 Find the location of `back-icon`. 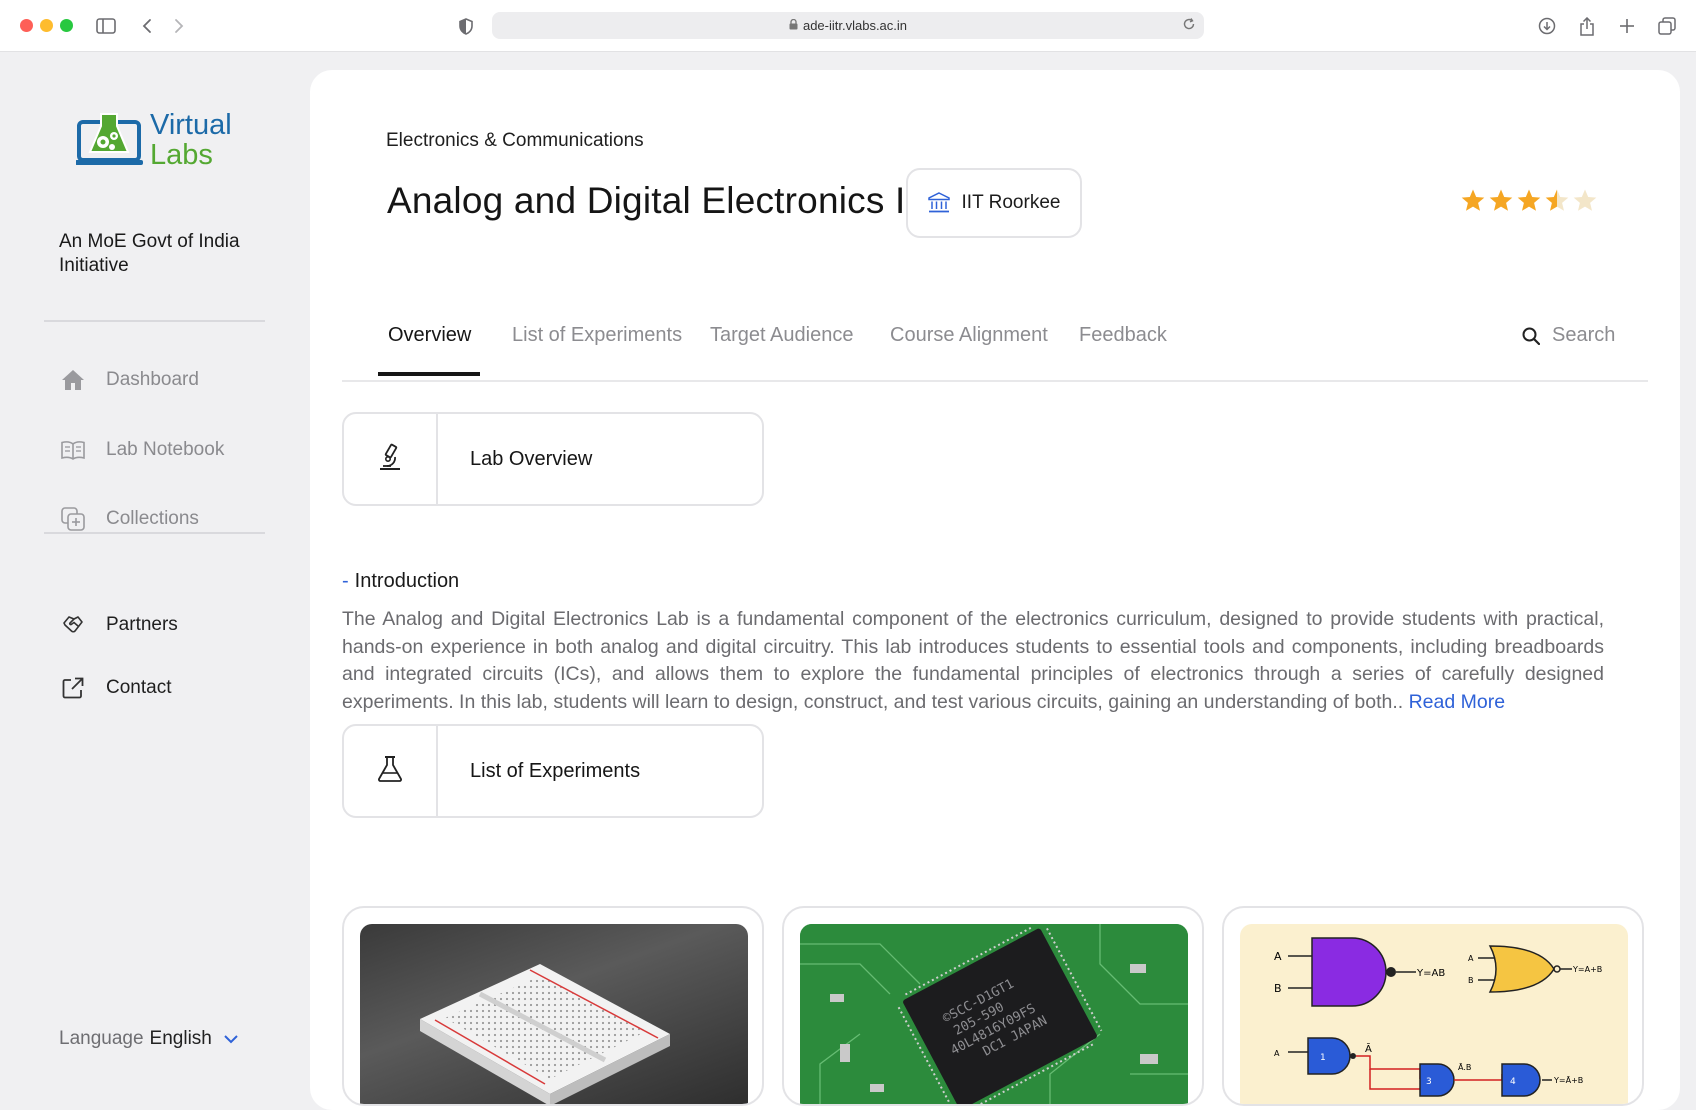

back-icon is located at coordinates (147, 26).